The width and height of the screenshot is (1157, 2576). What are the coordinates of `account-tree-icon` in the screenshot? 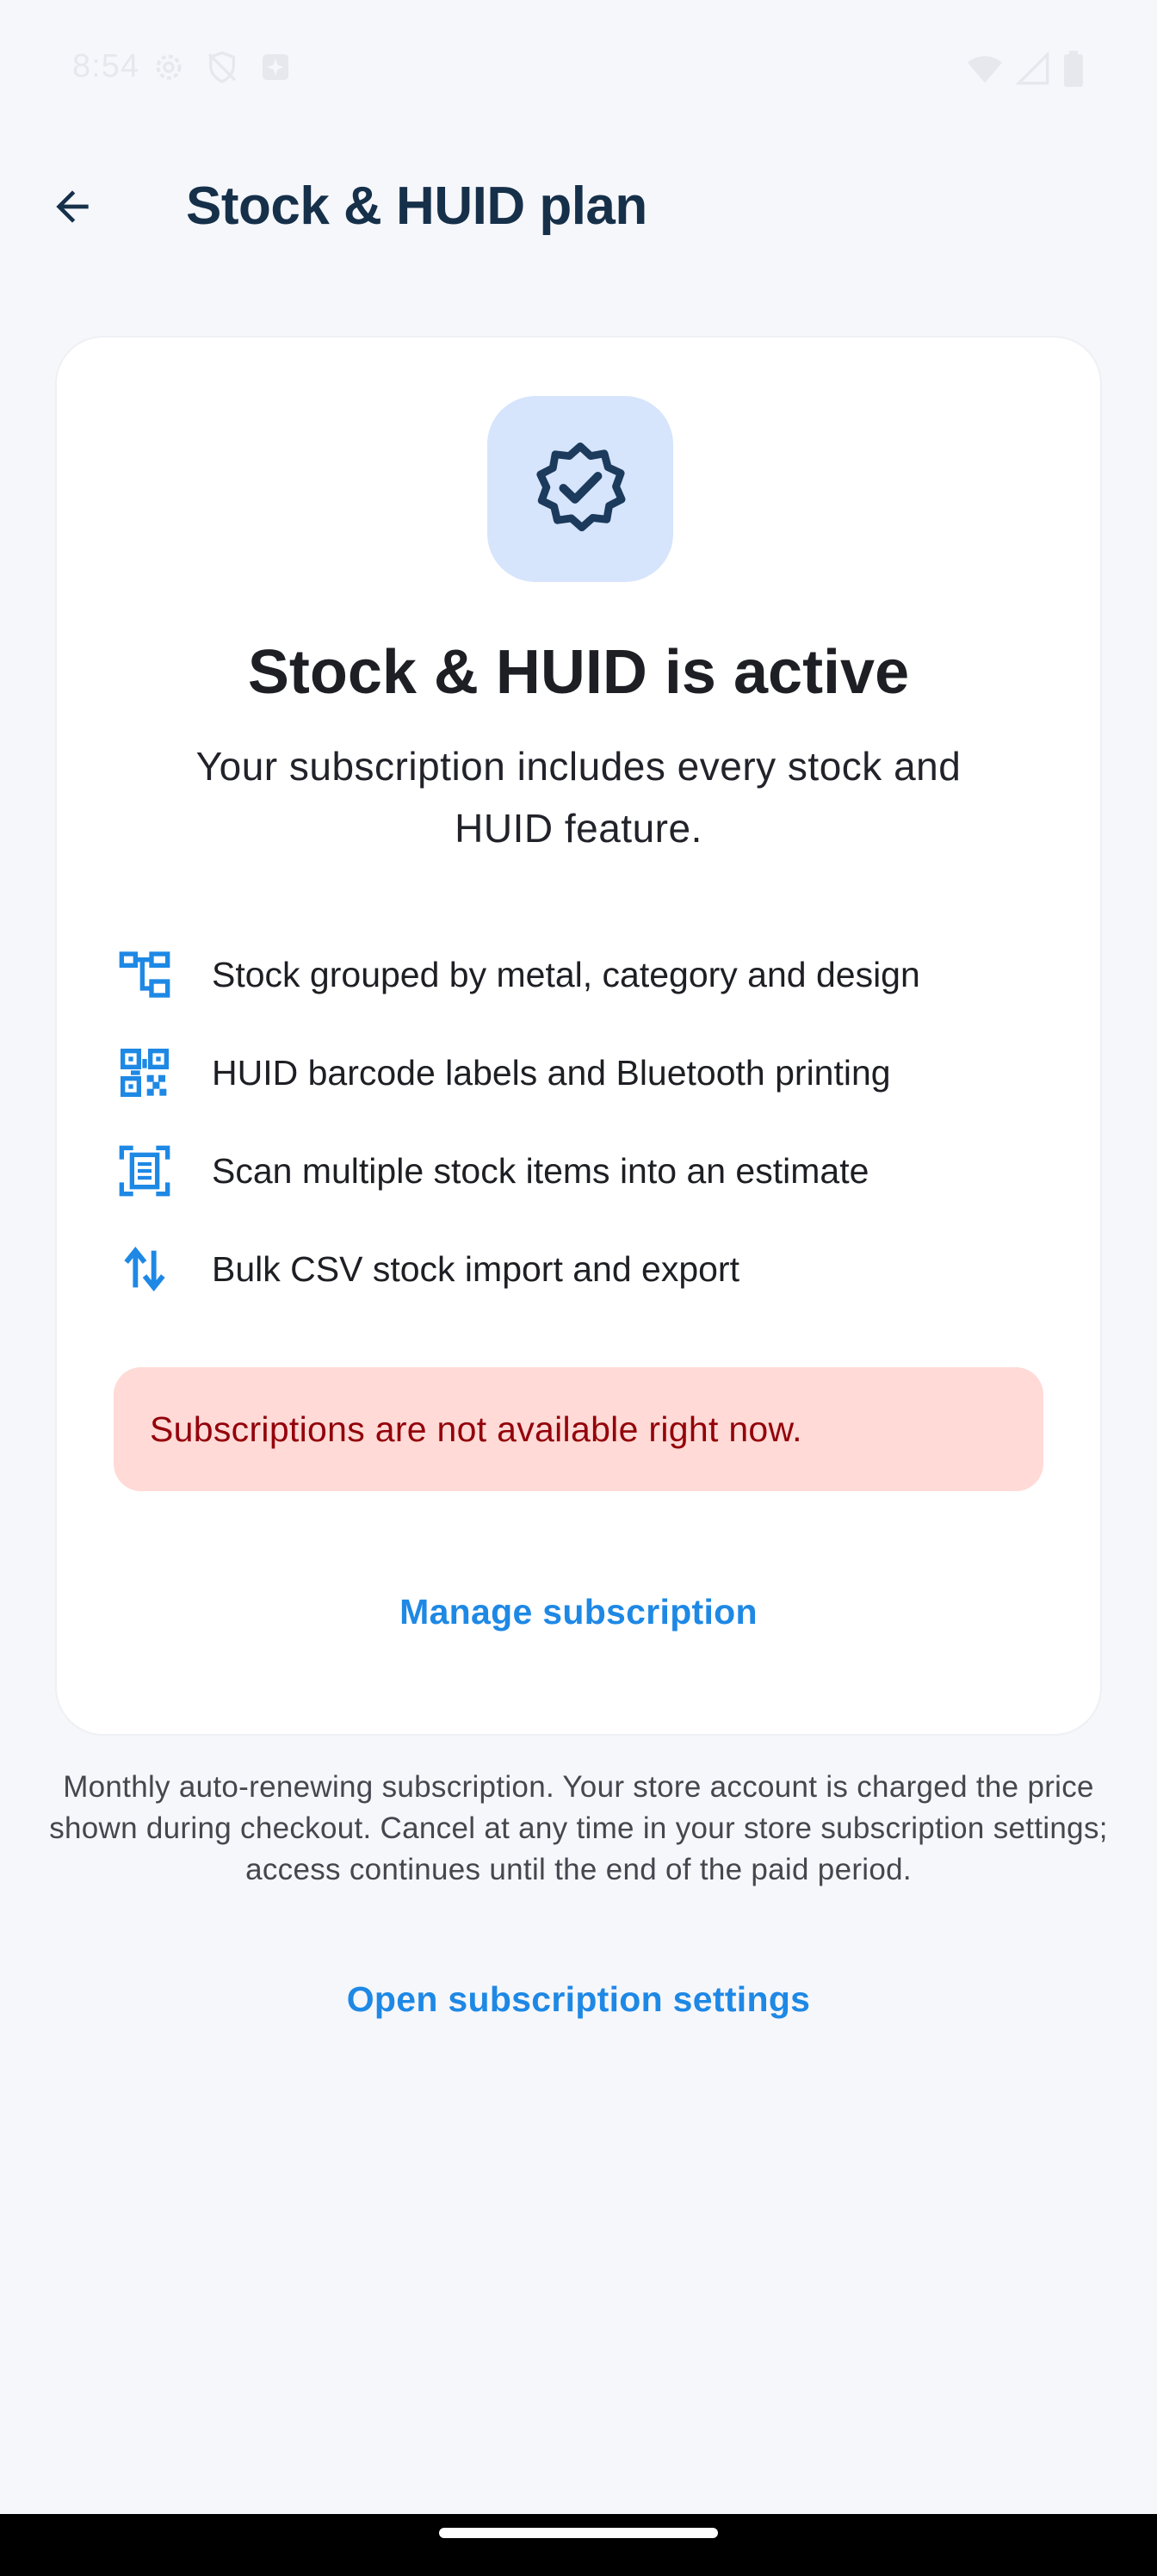 It's located at (145, 974).